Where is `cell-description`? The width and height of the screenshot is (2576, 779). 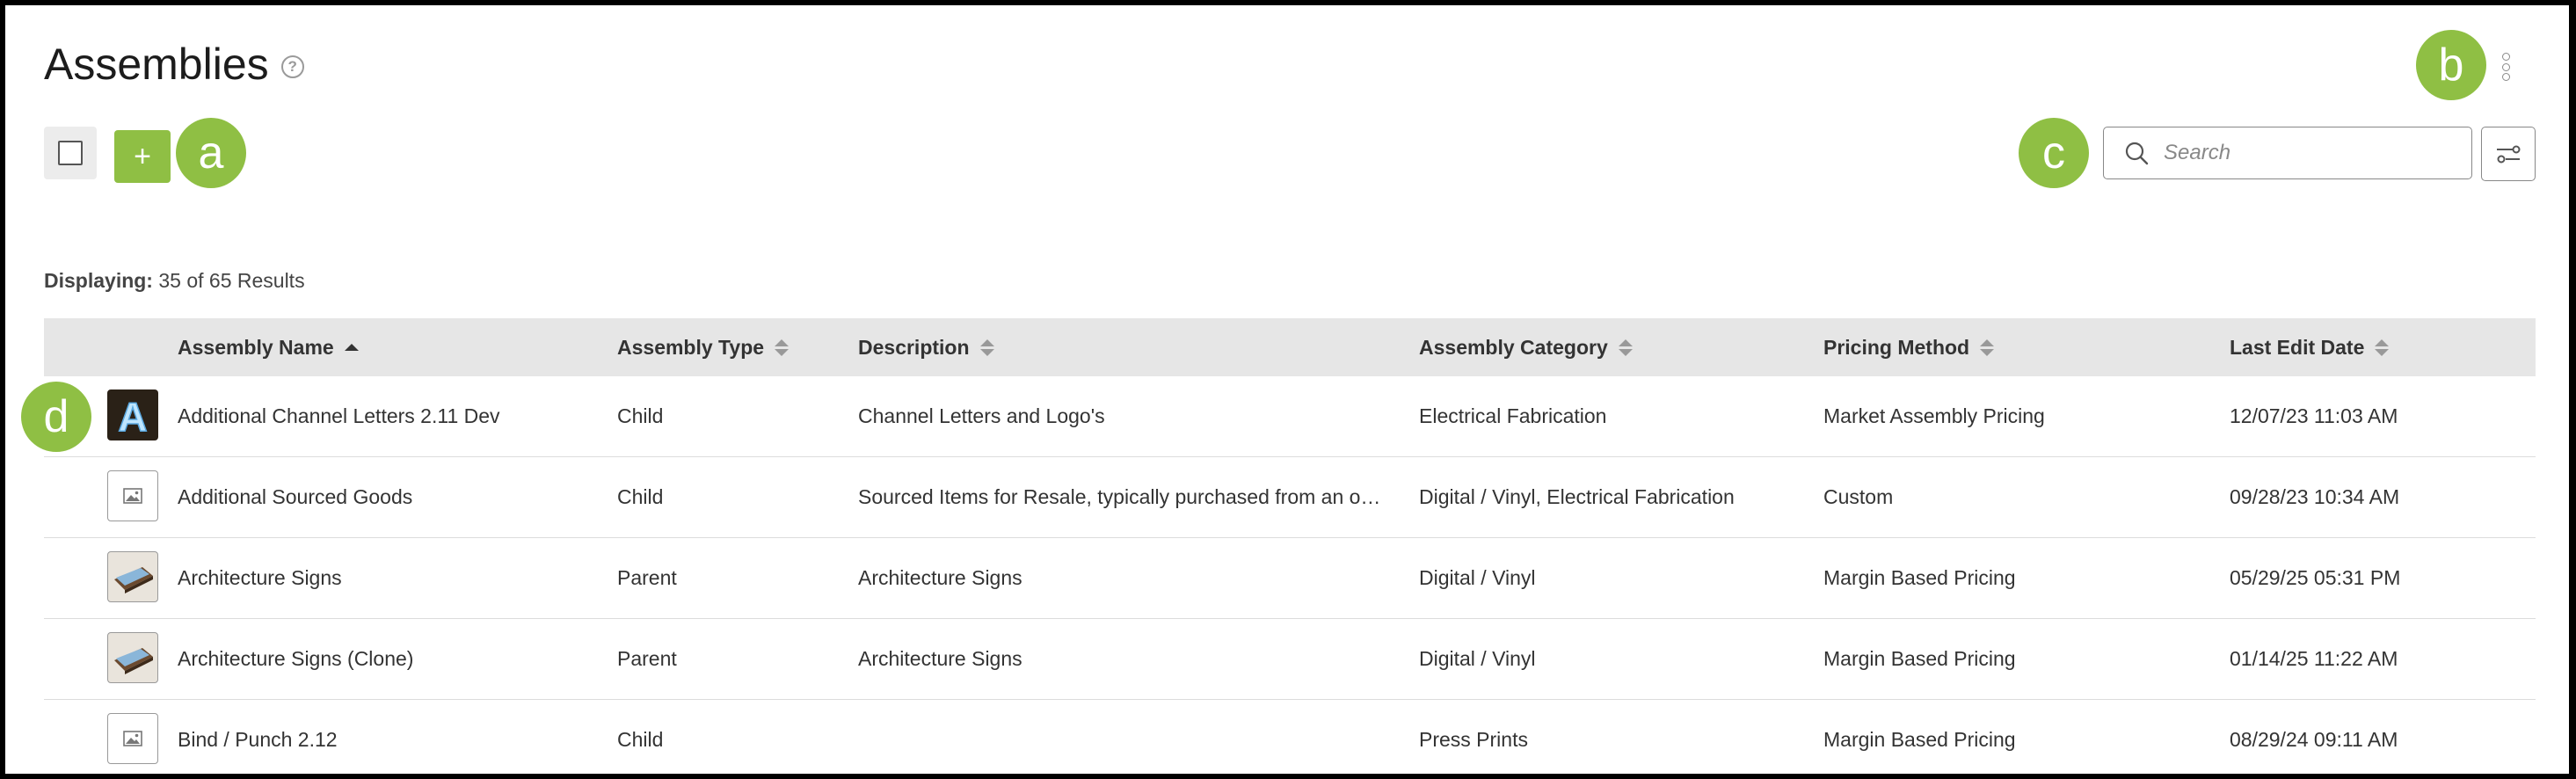 cell-description is located at coordinates (1130, 737).